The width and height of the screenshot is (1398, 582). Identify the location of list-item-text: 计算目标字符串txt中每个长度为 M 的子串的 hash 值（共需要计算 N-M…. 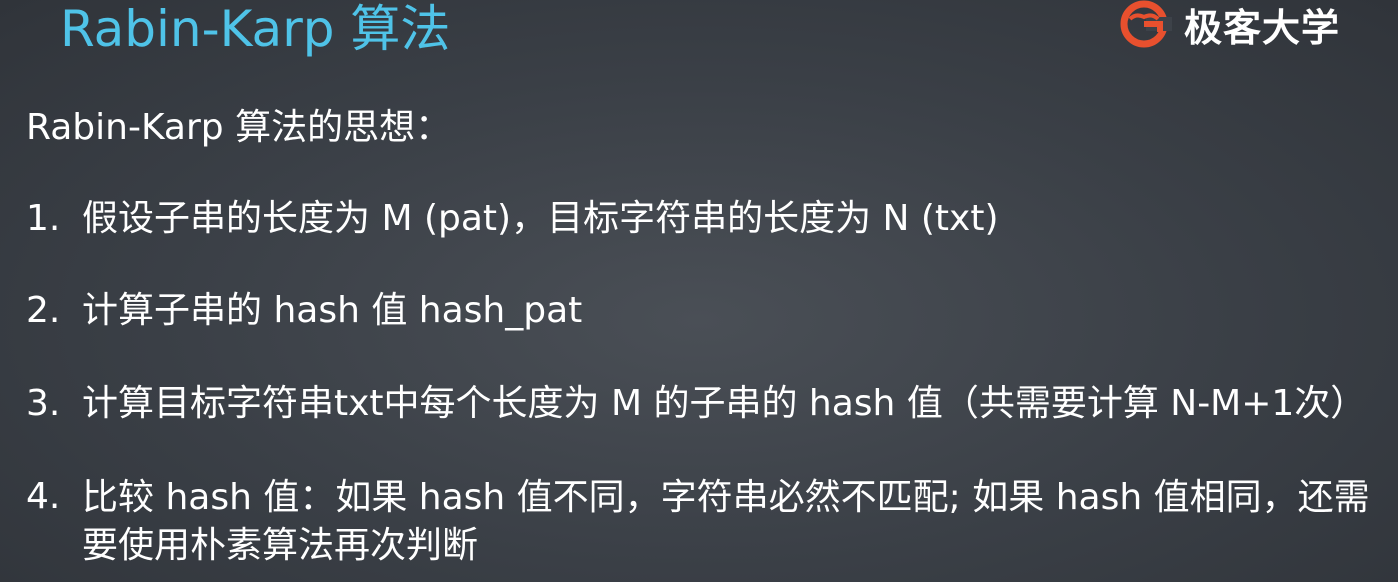
(724, 403).